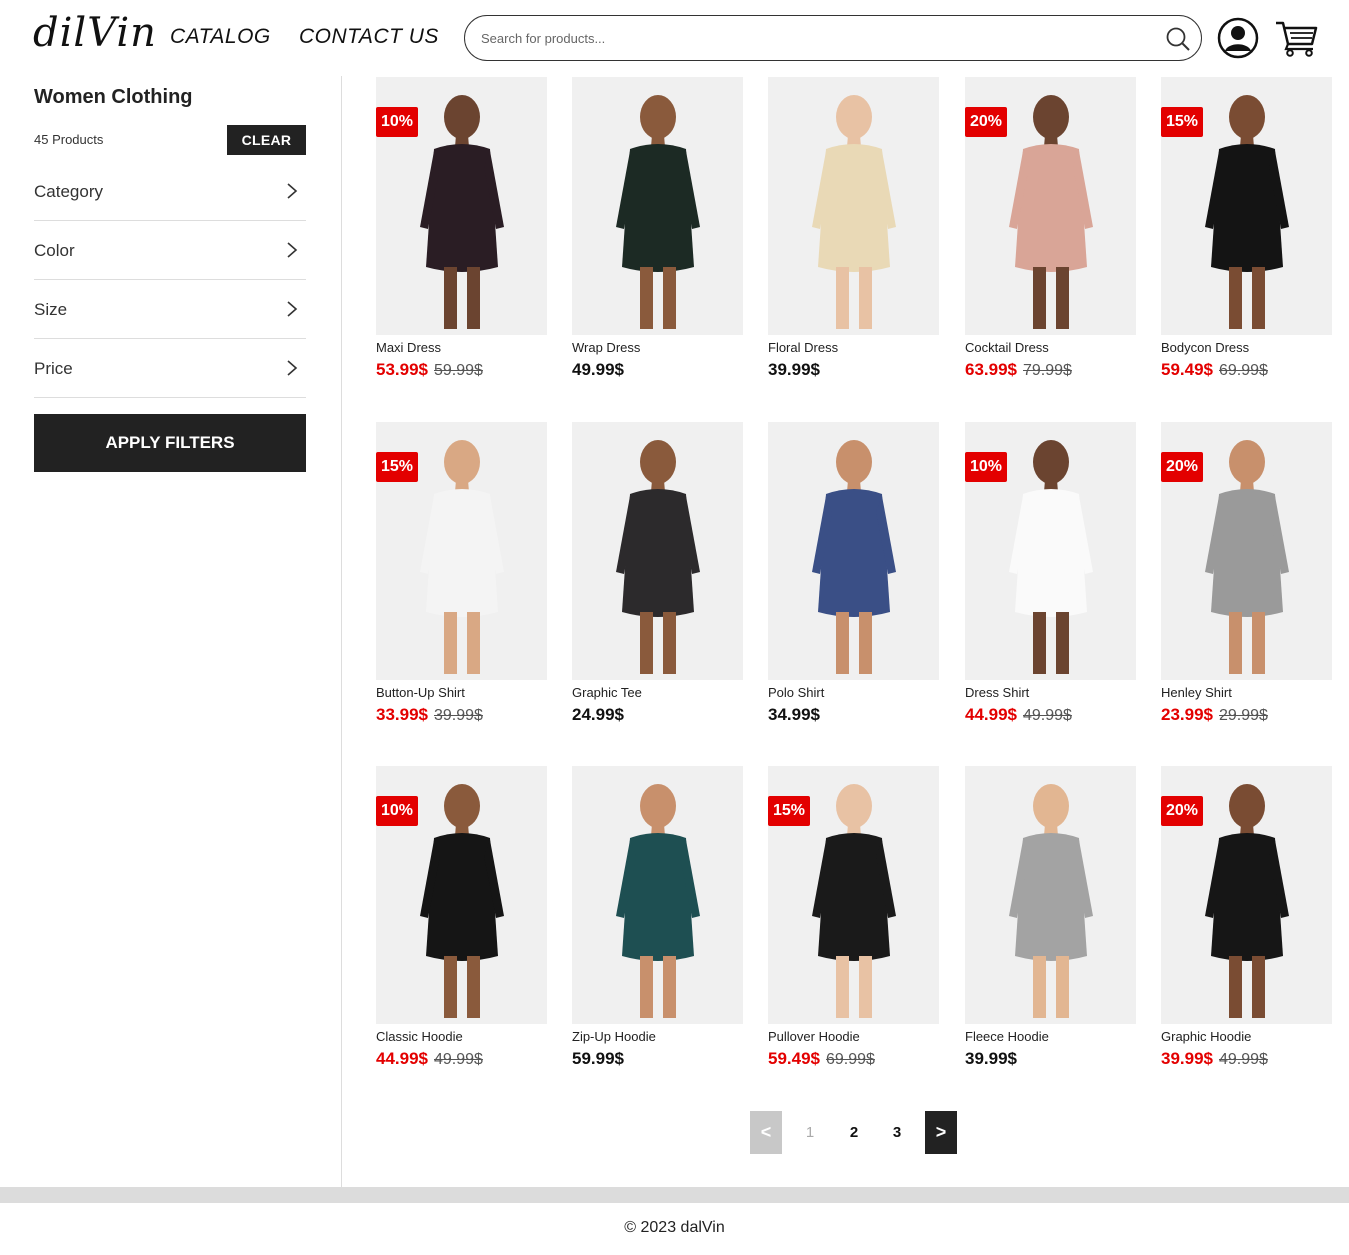  I want to click on product-card: 10% Dress Shirt 44.99$ 49.99$, so click(1050, 577).